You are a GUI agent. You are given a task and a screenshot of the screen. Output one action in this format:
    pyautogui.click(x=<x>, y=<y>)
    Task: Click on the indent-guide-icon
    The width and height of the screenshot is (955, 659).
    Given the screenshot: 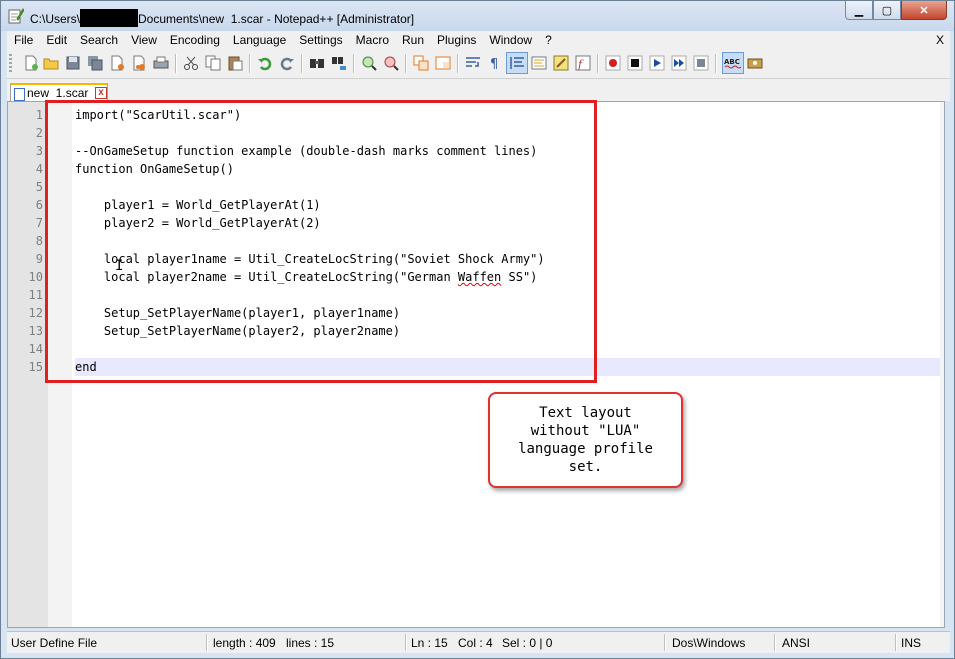 What is the action you would take?
    pyautogui.click(x=517, y=63)
    